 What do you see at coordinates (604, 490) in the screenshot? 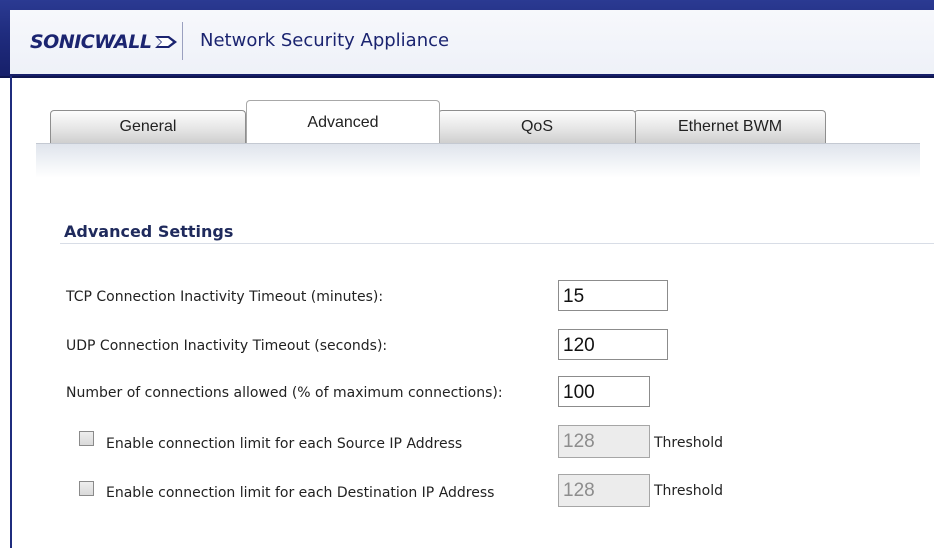
I see `destination-ip-threshold-input: 128` at bounding box center [604, 490].